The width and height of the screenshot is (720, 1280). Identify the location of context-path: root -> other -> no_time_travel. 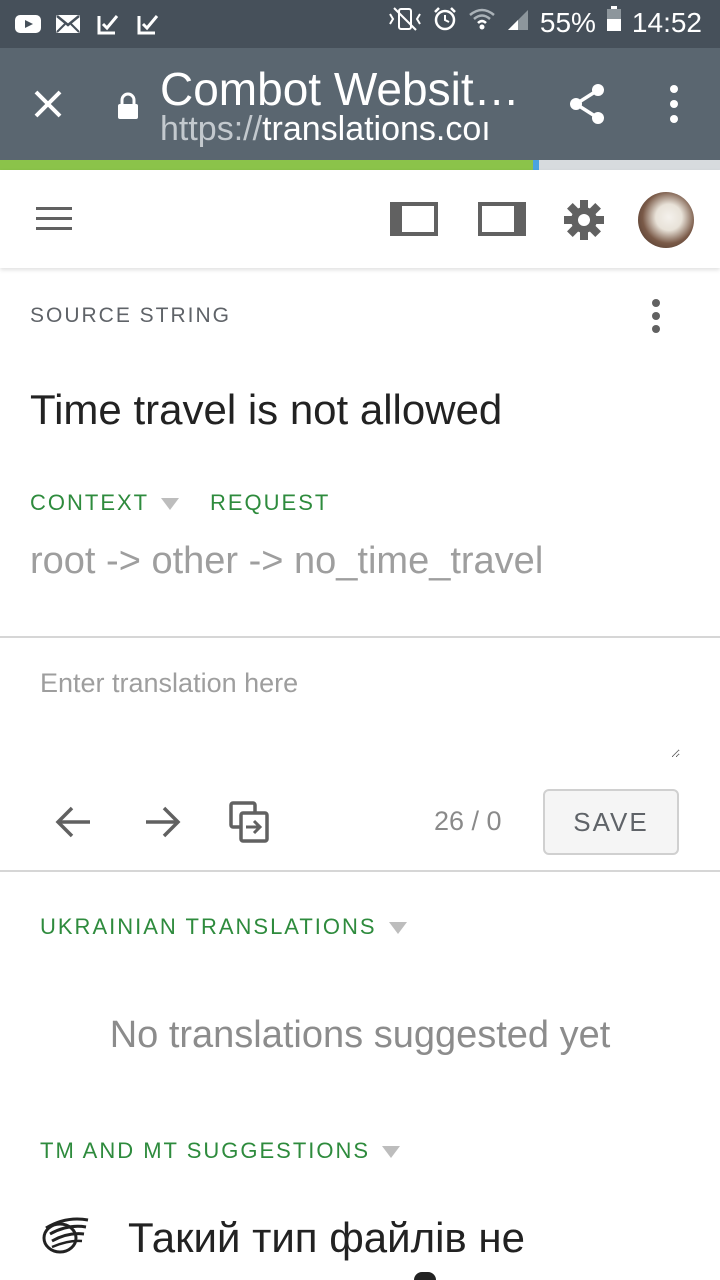
(287, 561).